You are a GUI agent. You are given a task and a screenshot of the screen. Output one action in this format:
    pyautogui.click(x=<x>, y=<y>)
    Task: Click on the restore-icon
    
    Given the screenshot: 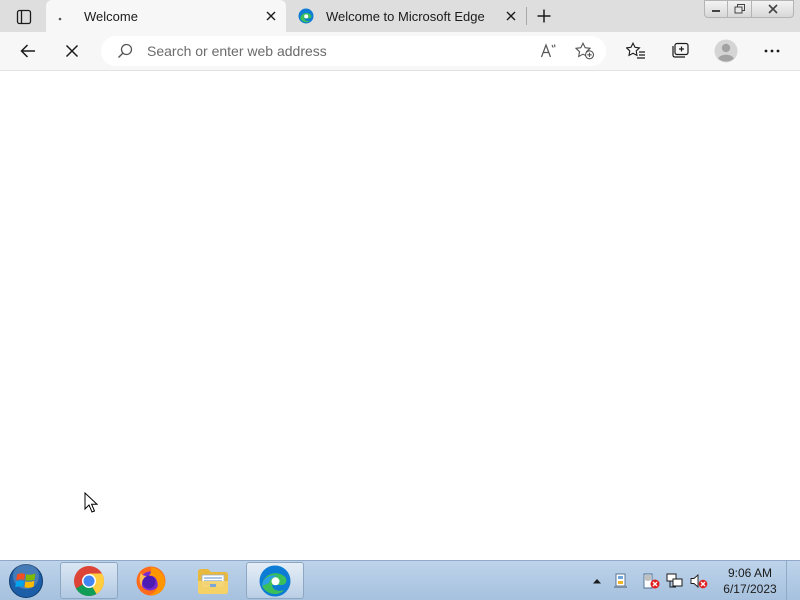 What is the action you would take?
    pyautogui.click(x=739, y=9)
    